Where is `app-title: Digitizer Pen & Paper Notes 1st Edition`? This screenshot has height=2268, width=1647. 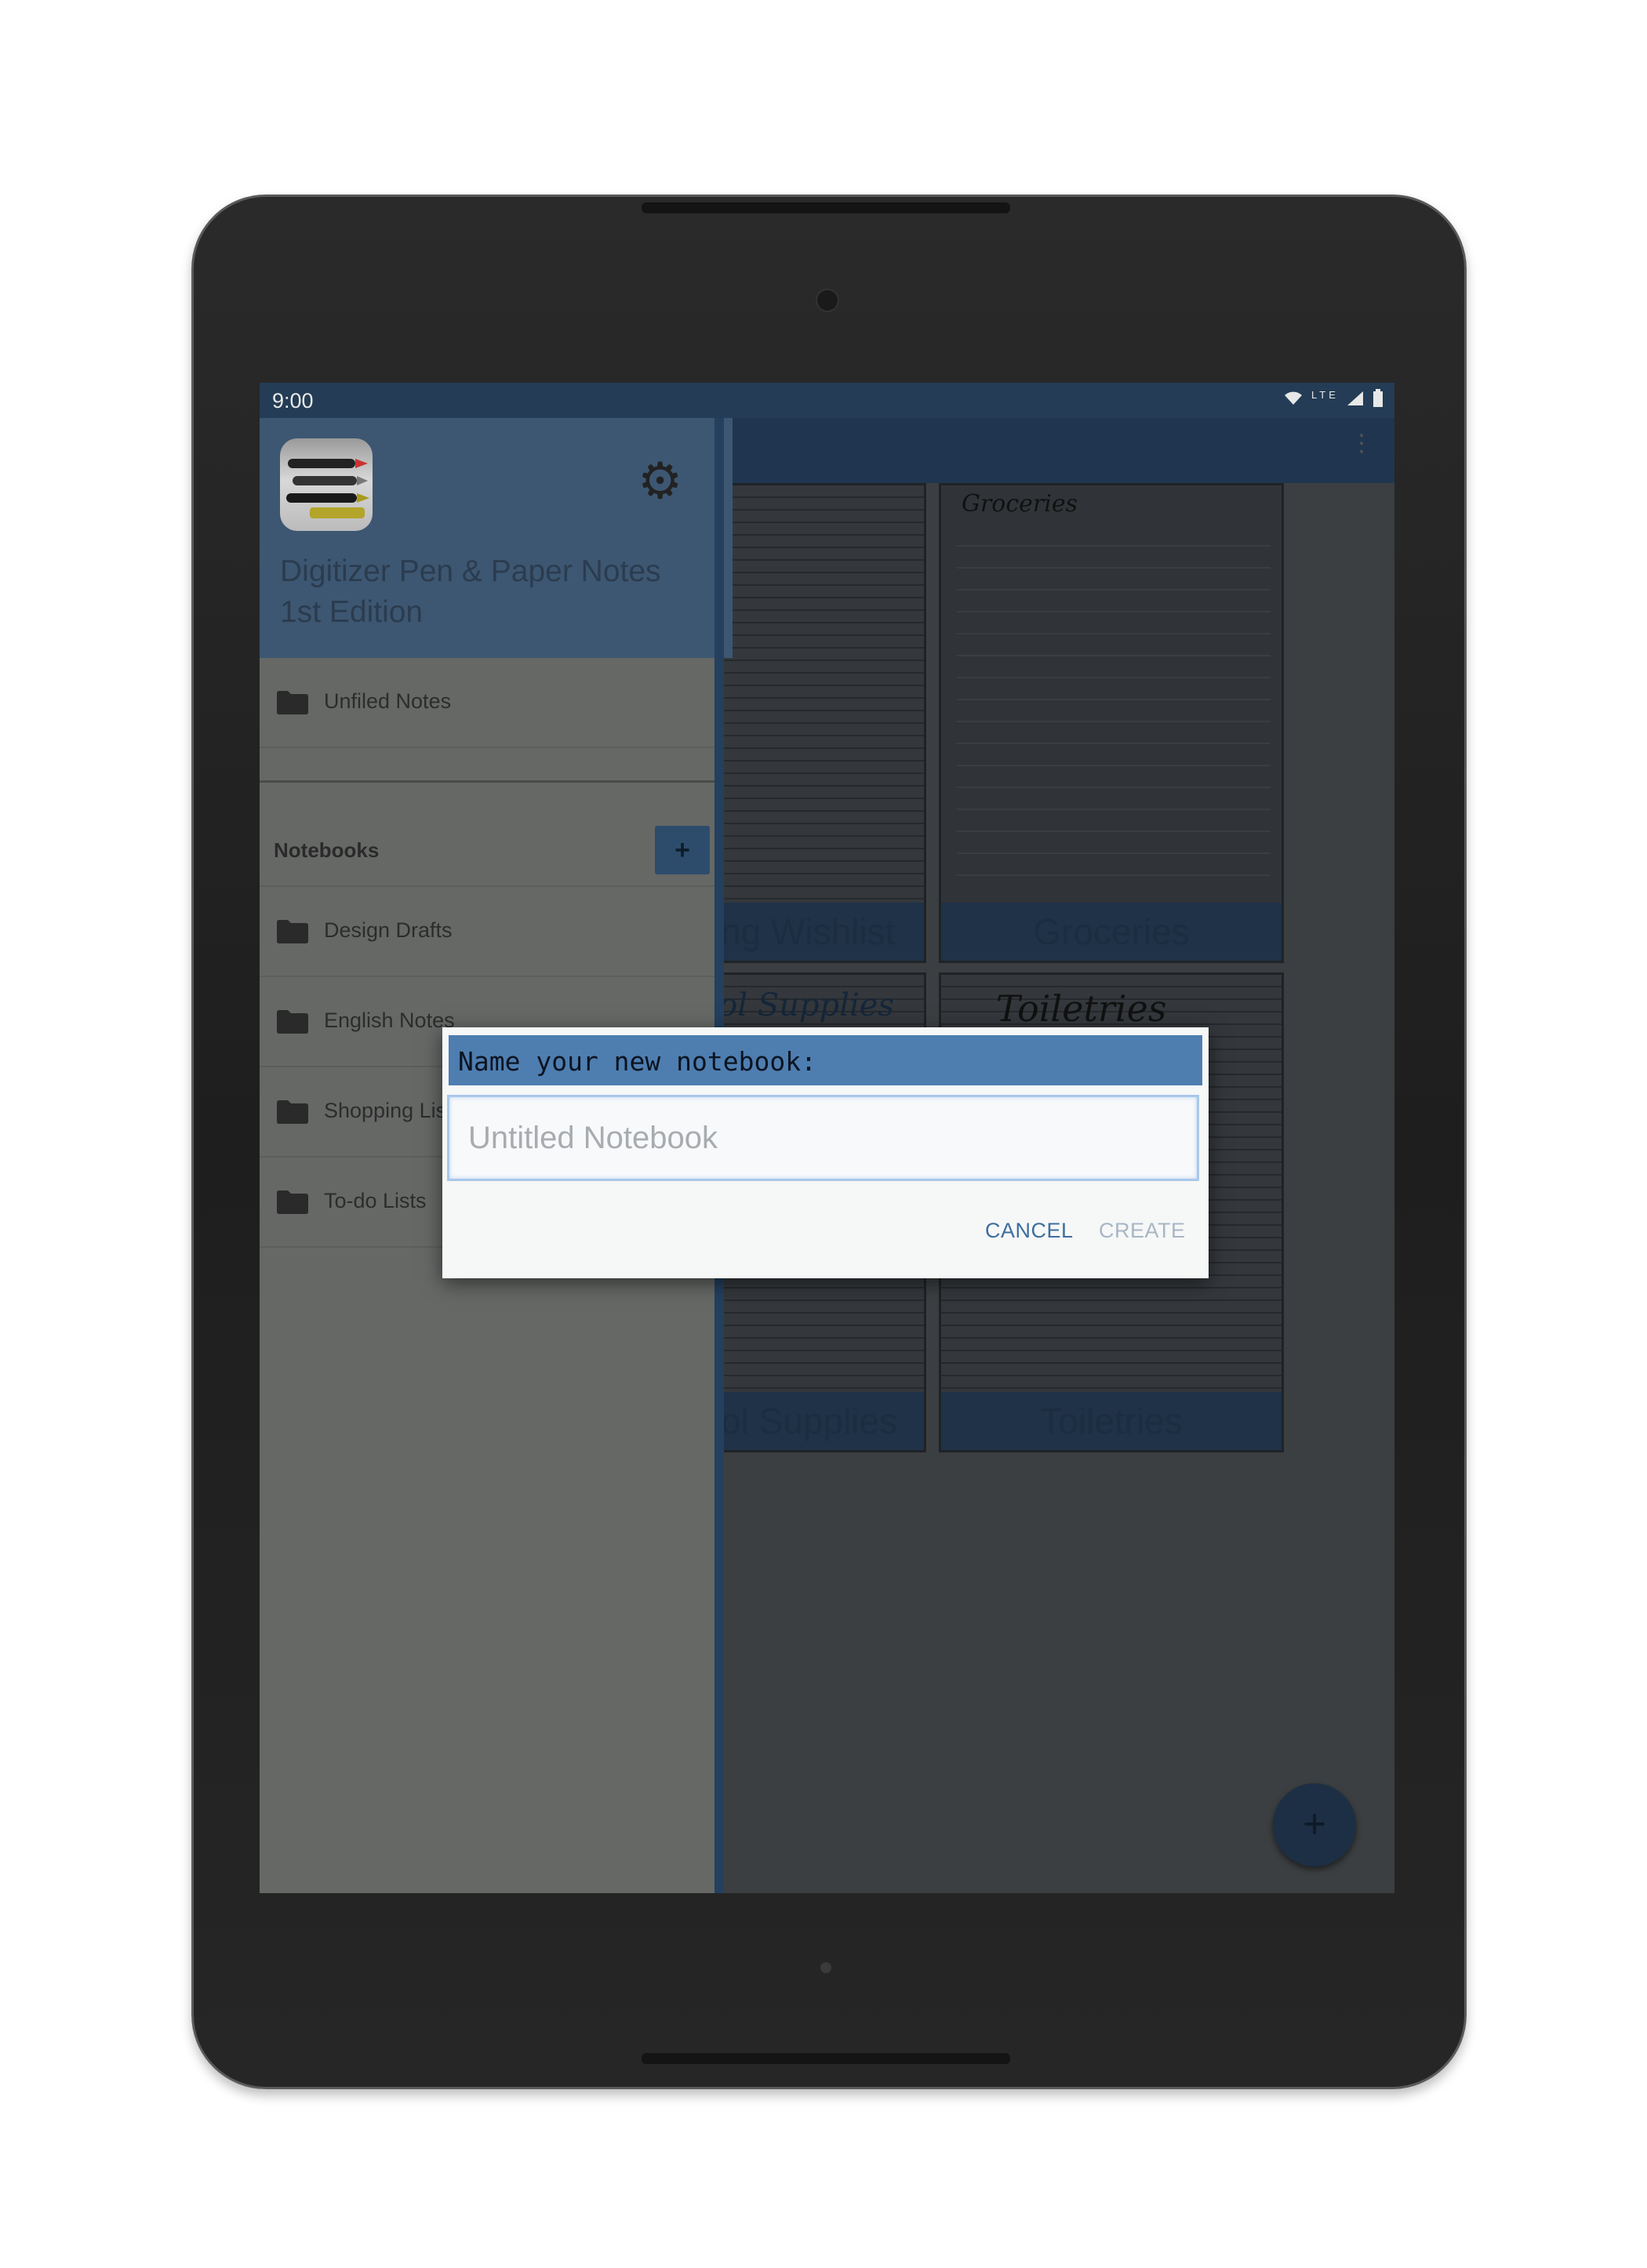
app-title: Digitizer Pen & Paper Notes 1st Edition is located at coordinates (499, 592).